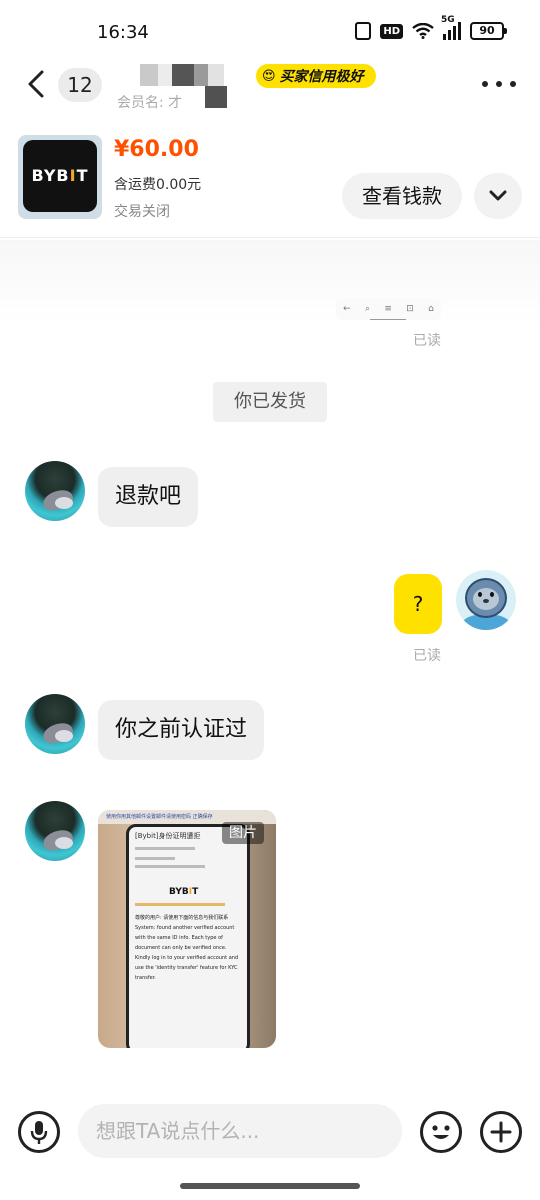  I want to click on member-name-redaction, so click(216, 97).